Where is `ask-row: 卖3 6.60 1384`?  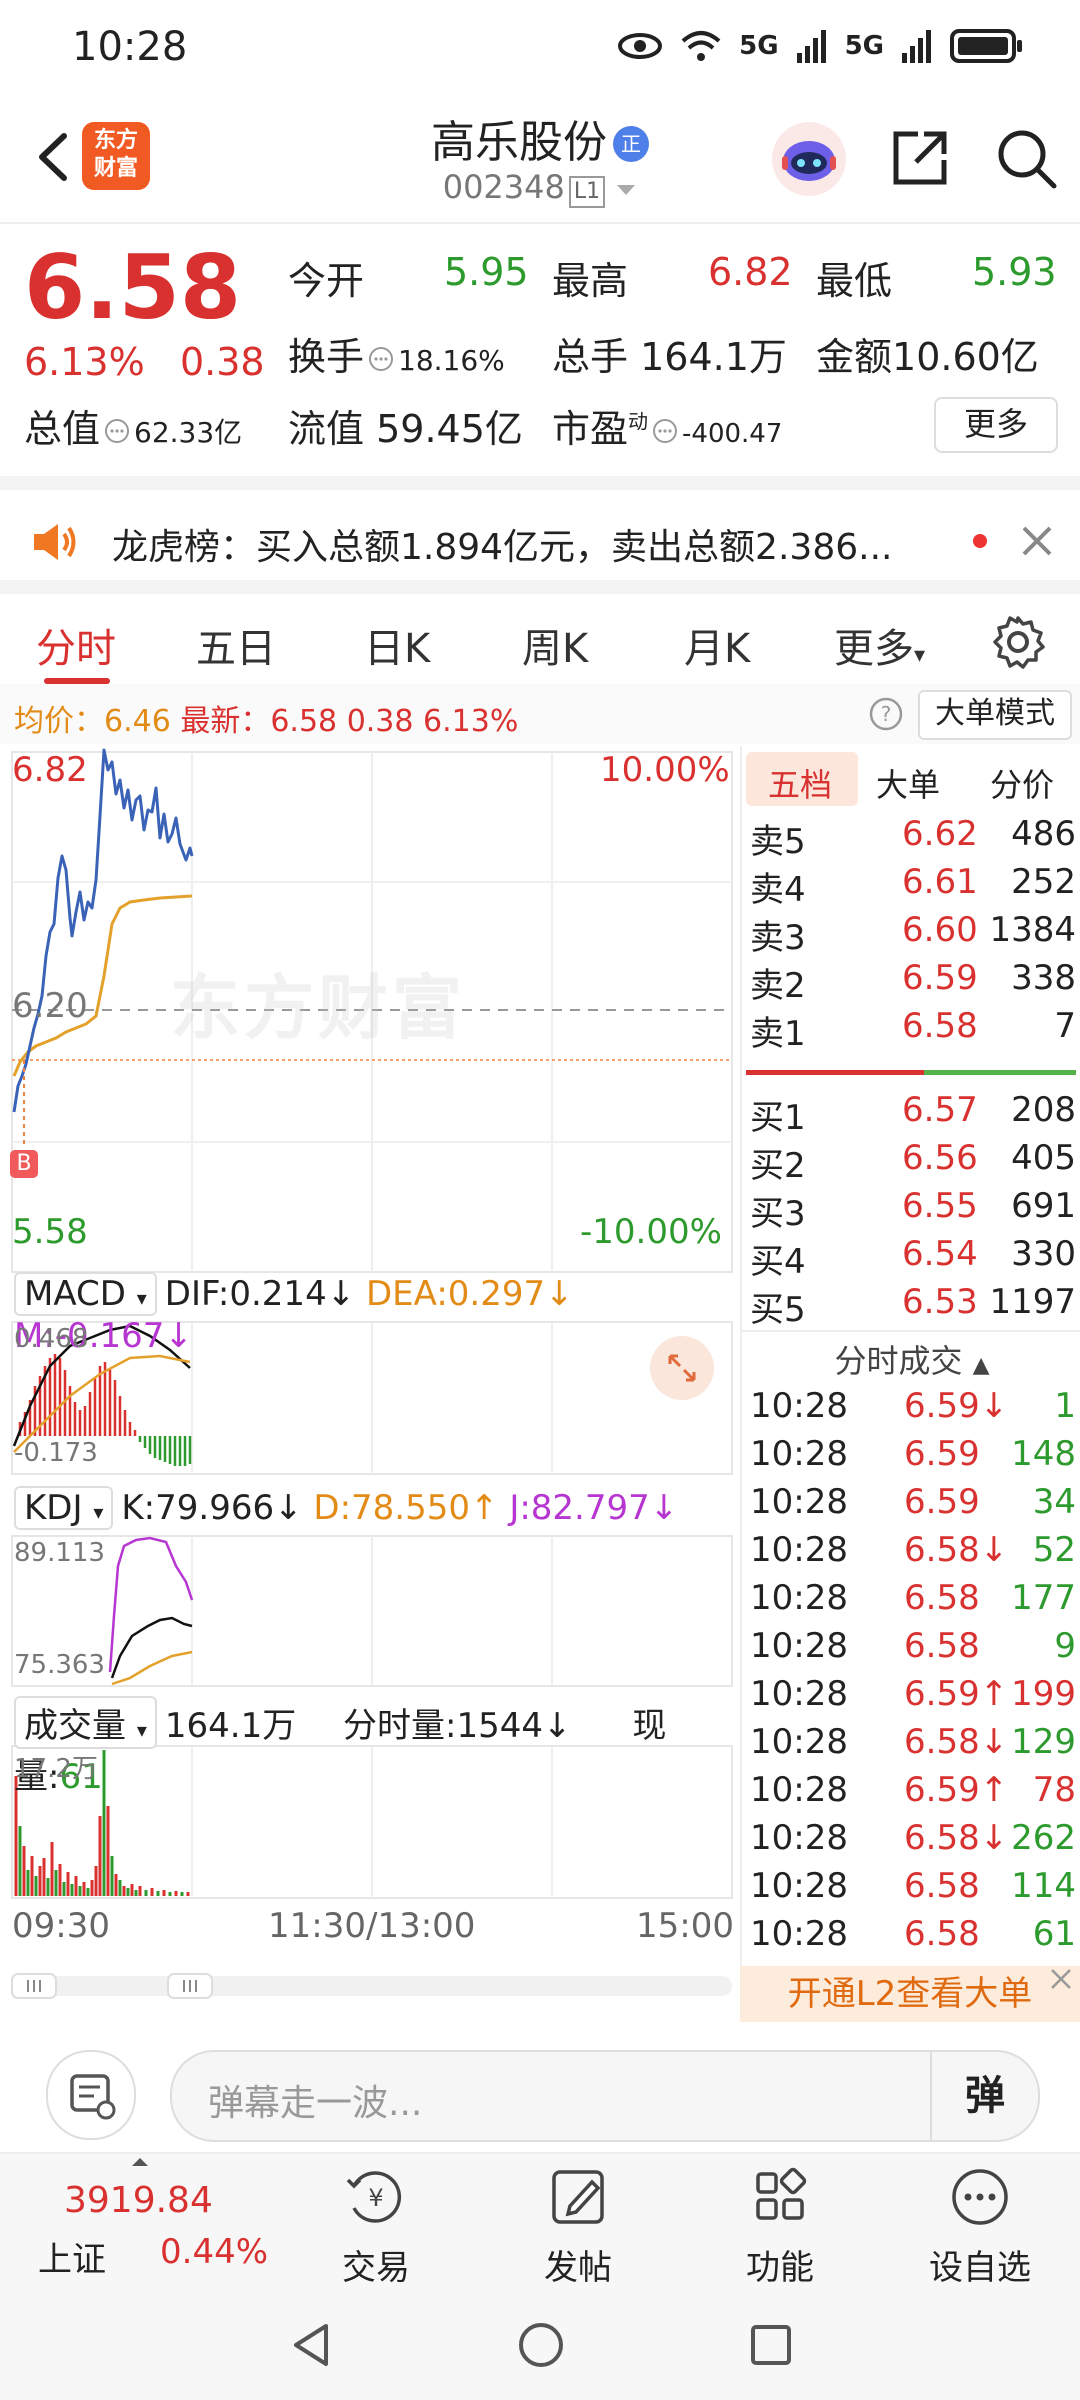 ask-row: 卖3 6.60 1384 is located at coordinates (913, 934).